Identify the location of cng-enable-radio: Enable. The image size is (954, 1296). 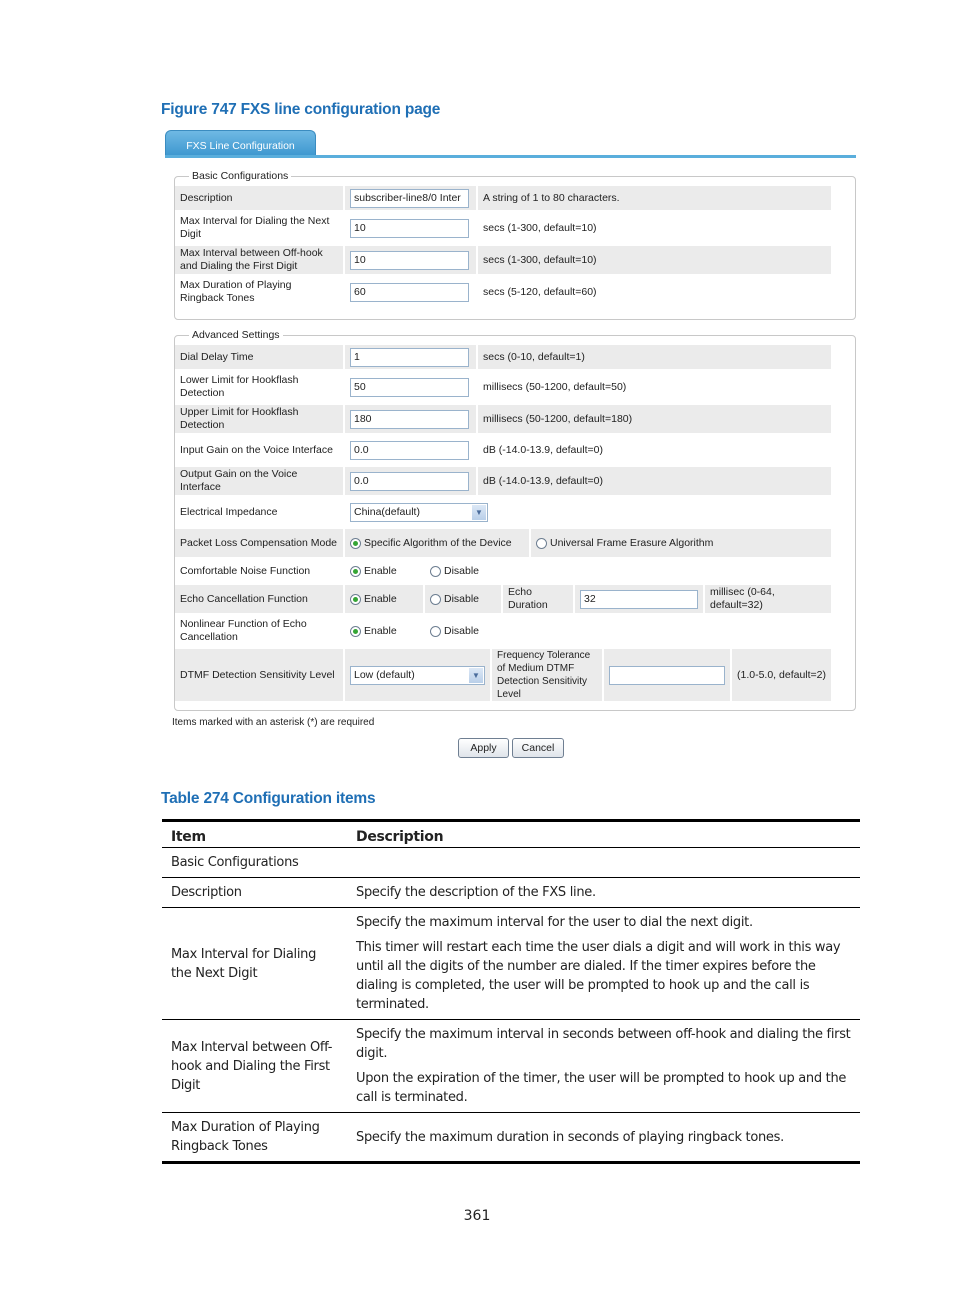
(373, 571).